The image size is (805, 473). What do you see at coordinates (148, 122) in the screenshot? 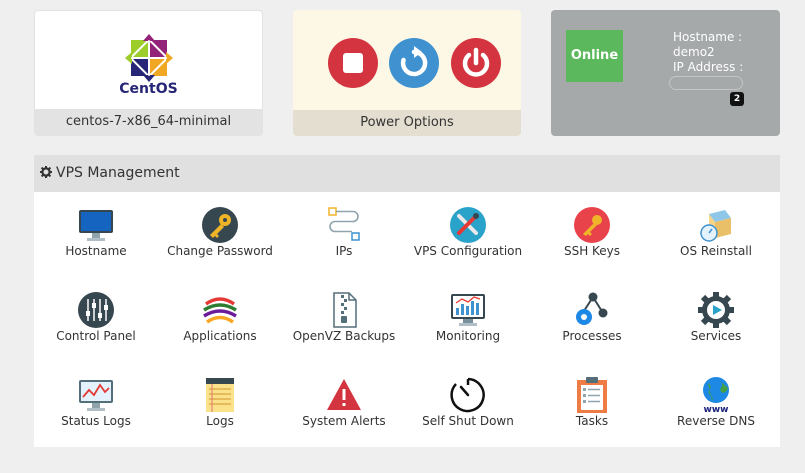
I see `os-template-name: centos-7-x86_64-minimal` at bounding box center [148, 122].